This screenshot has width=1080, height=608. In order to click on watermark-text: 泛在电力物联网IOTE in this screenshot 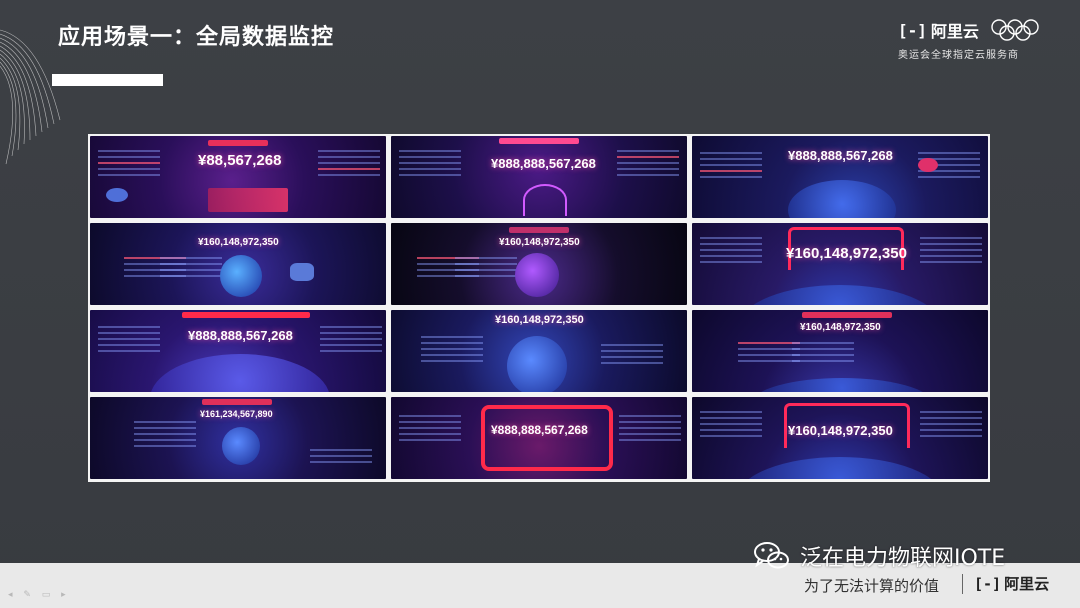, I will do `click(903, 558)`.